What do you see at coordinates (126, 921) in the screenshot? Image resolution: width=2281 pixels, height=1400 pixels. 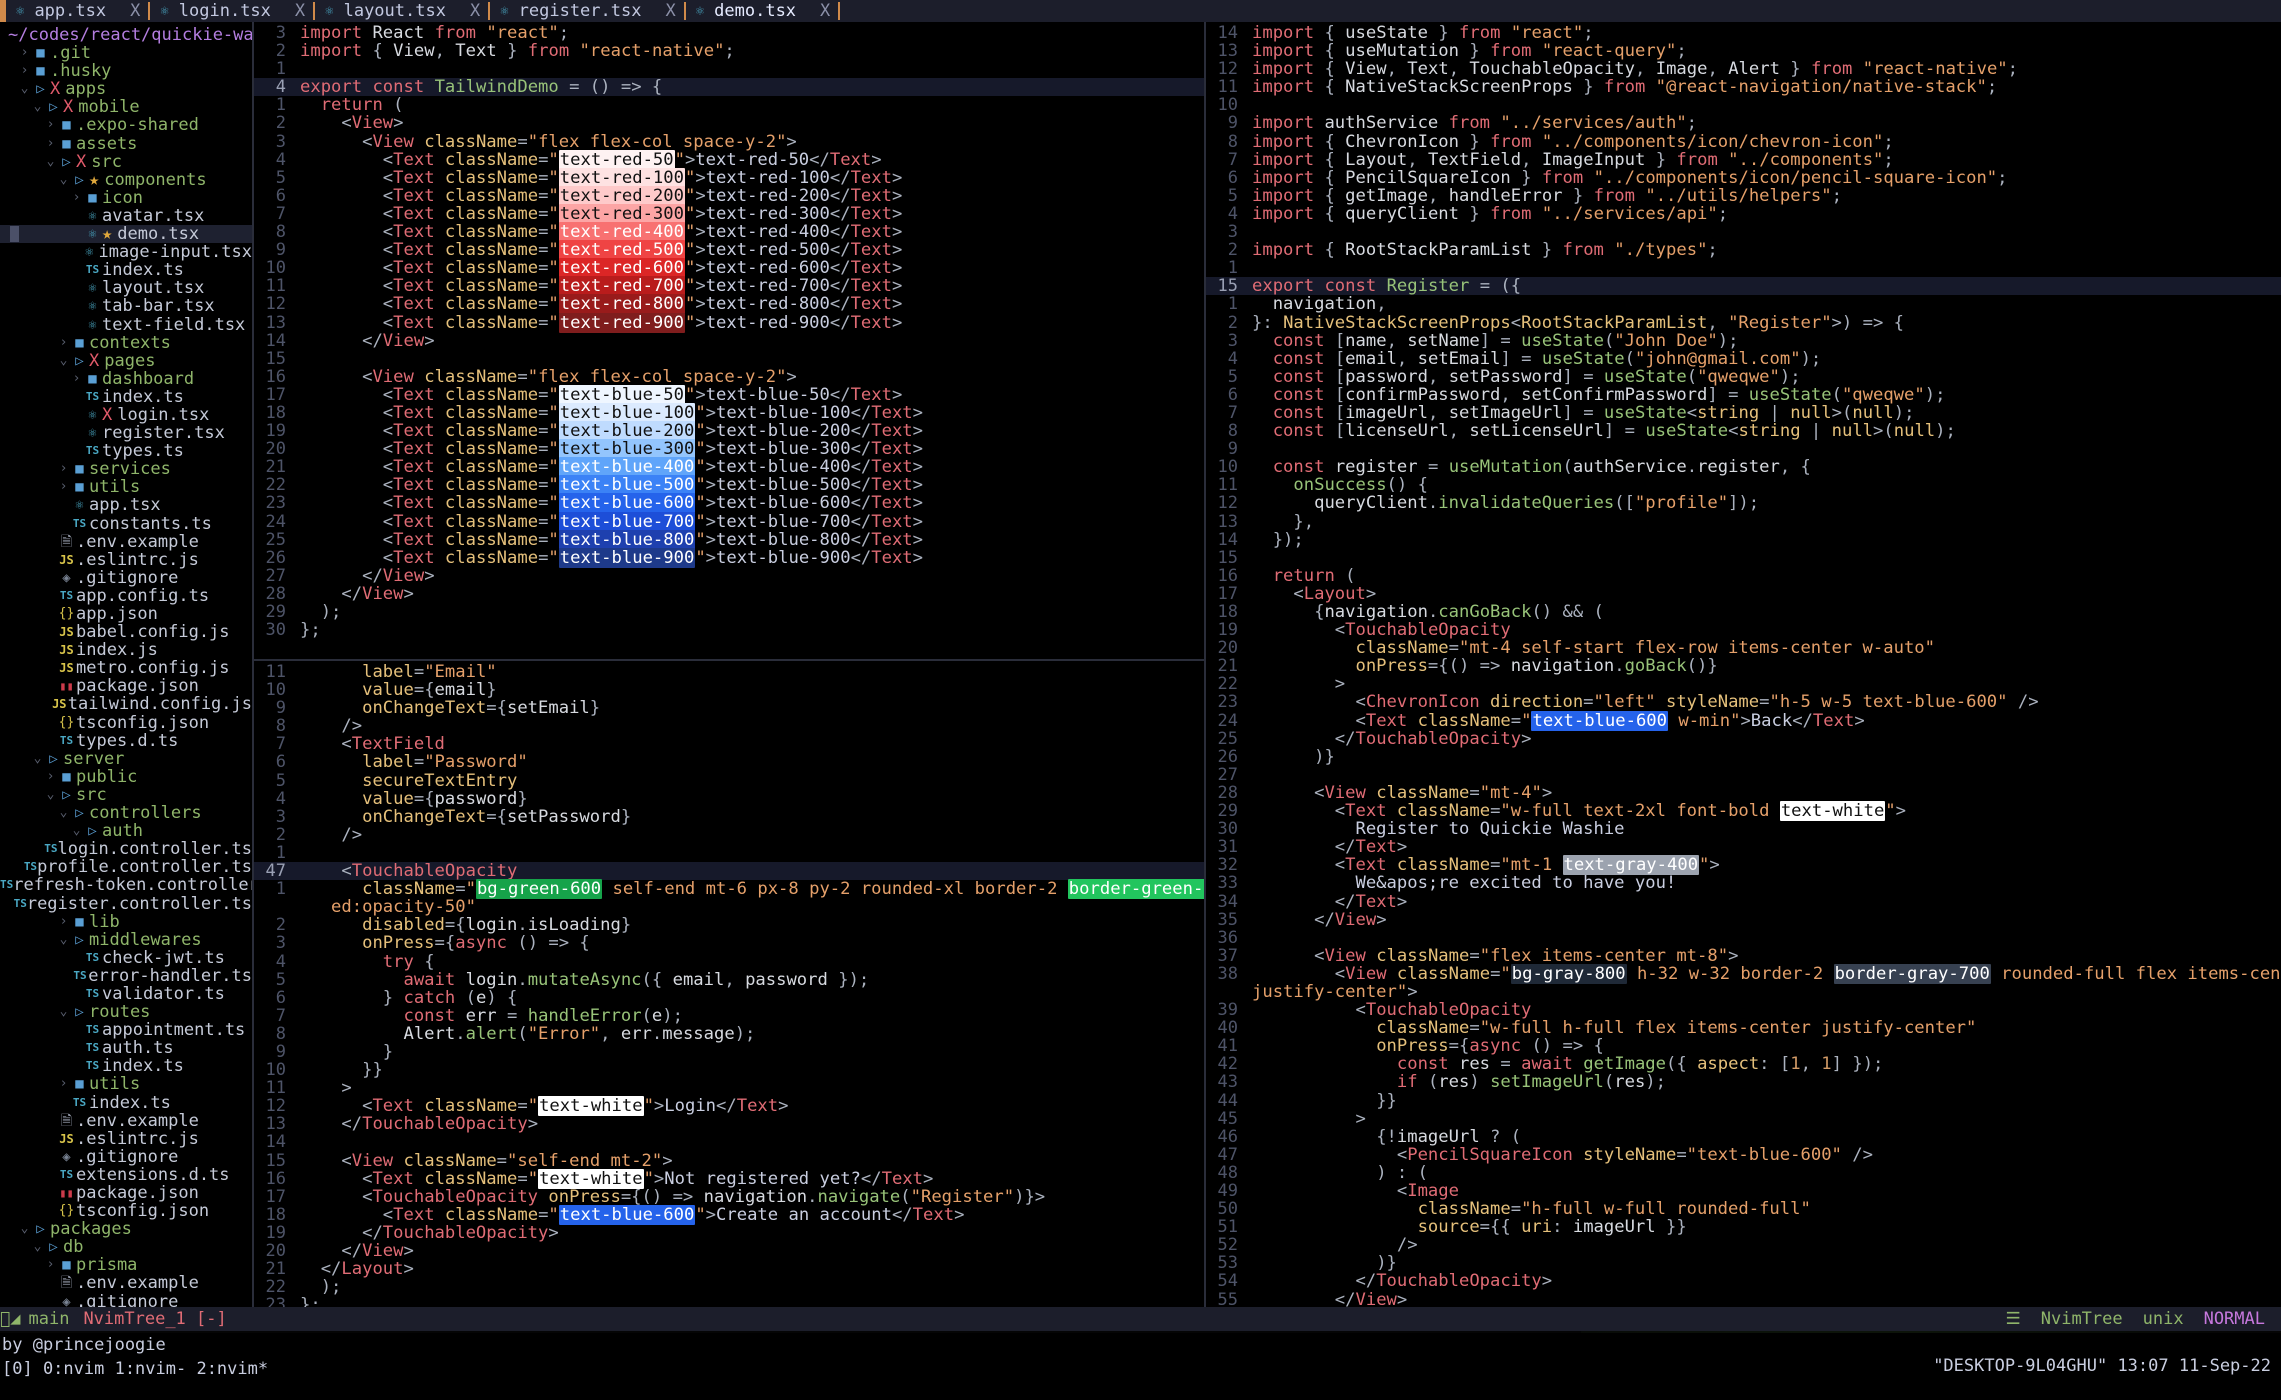 I see `tree-dir-lib: › ■ lib` at bounding box center [126, 921].